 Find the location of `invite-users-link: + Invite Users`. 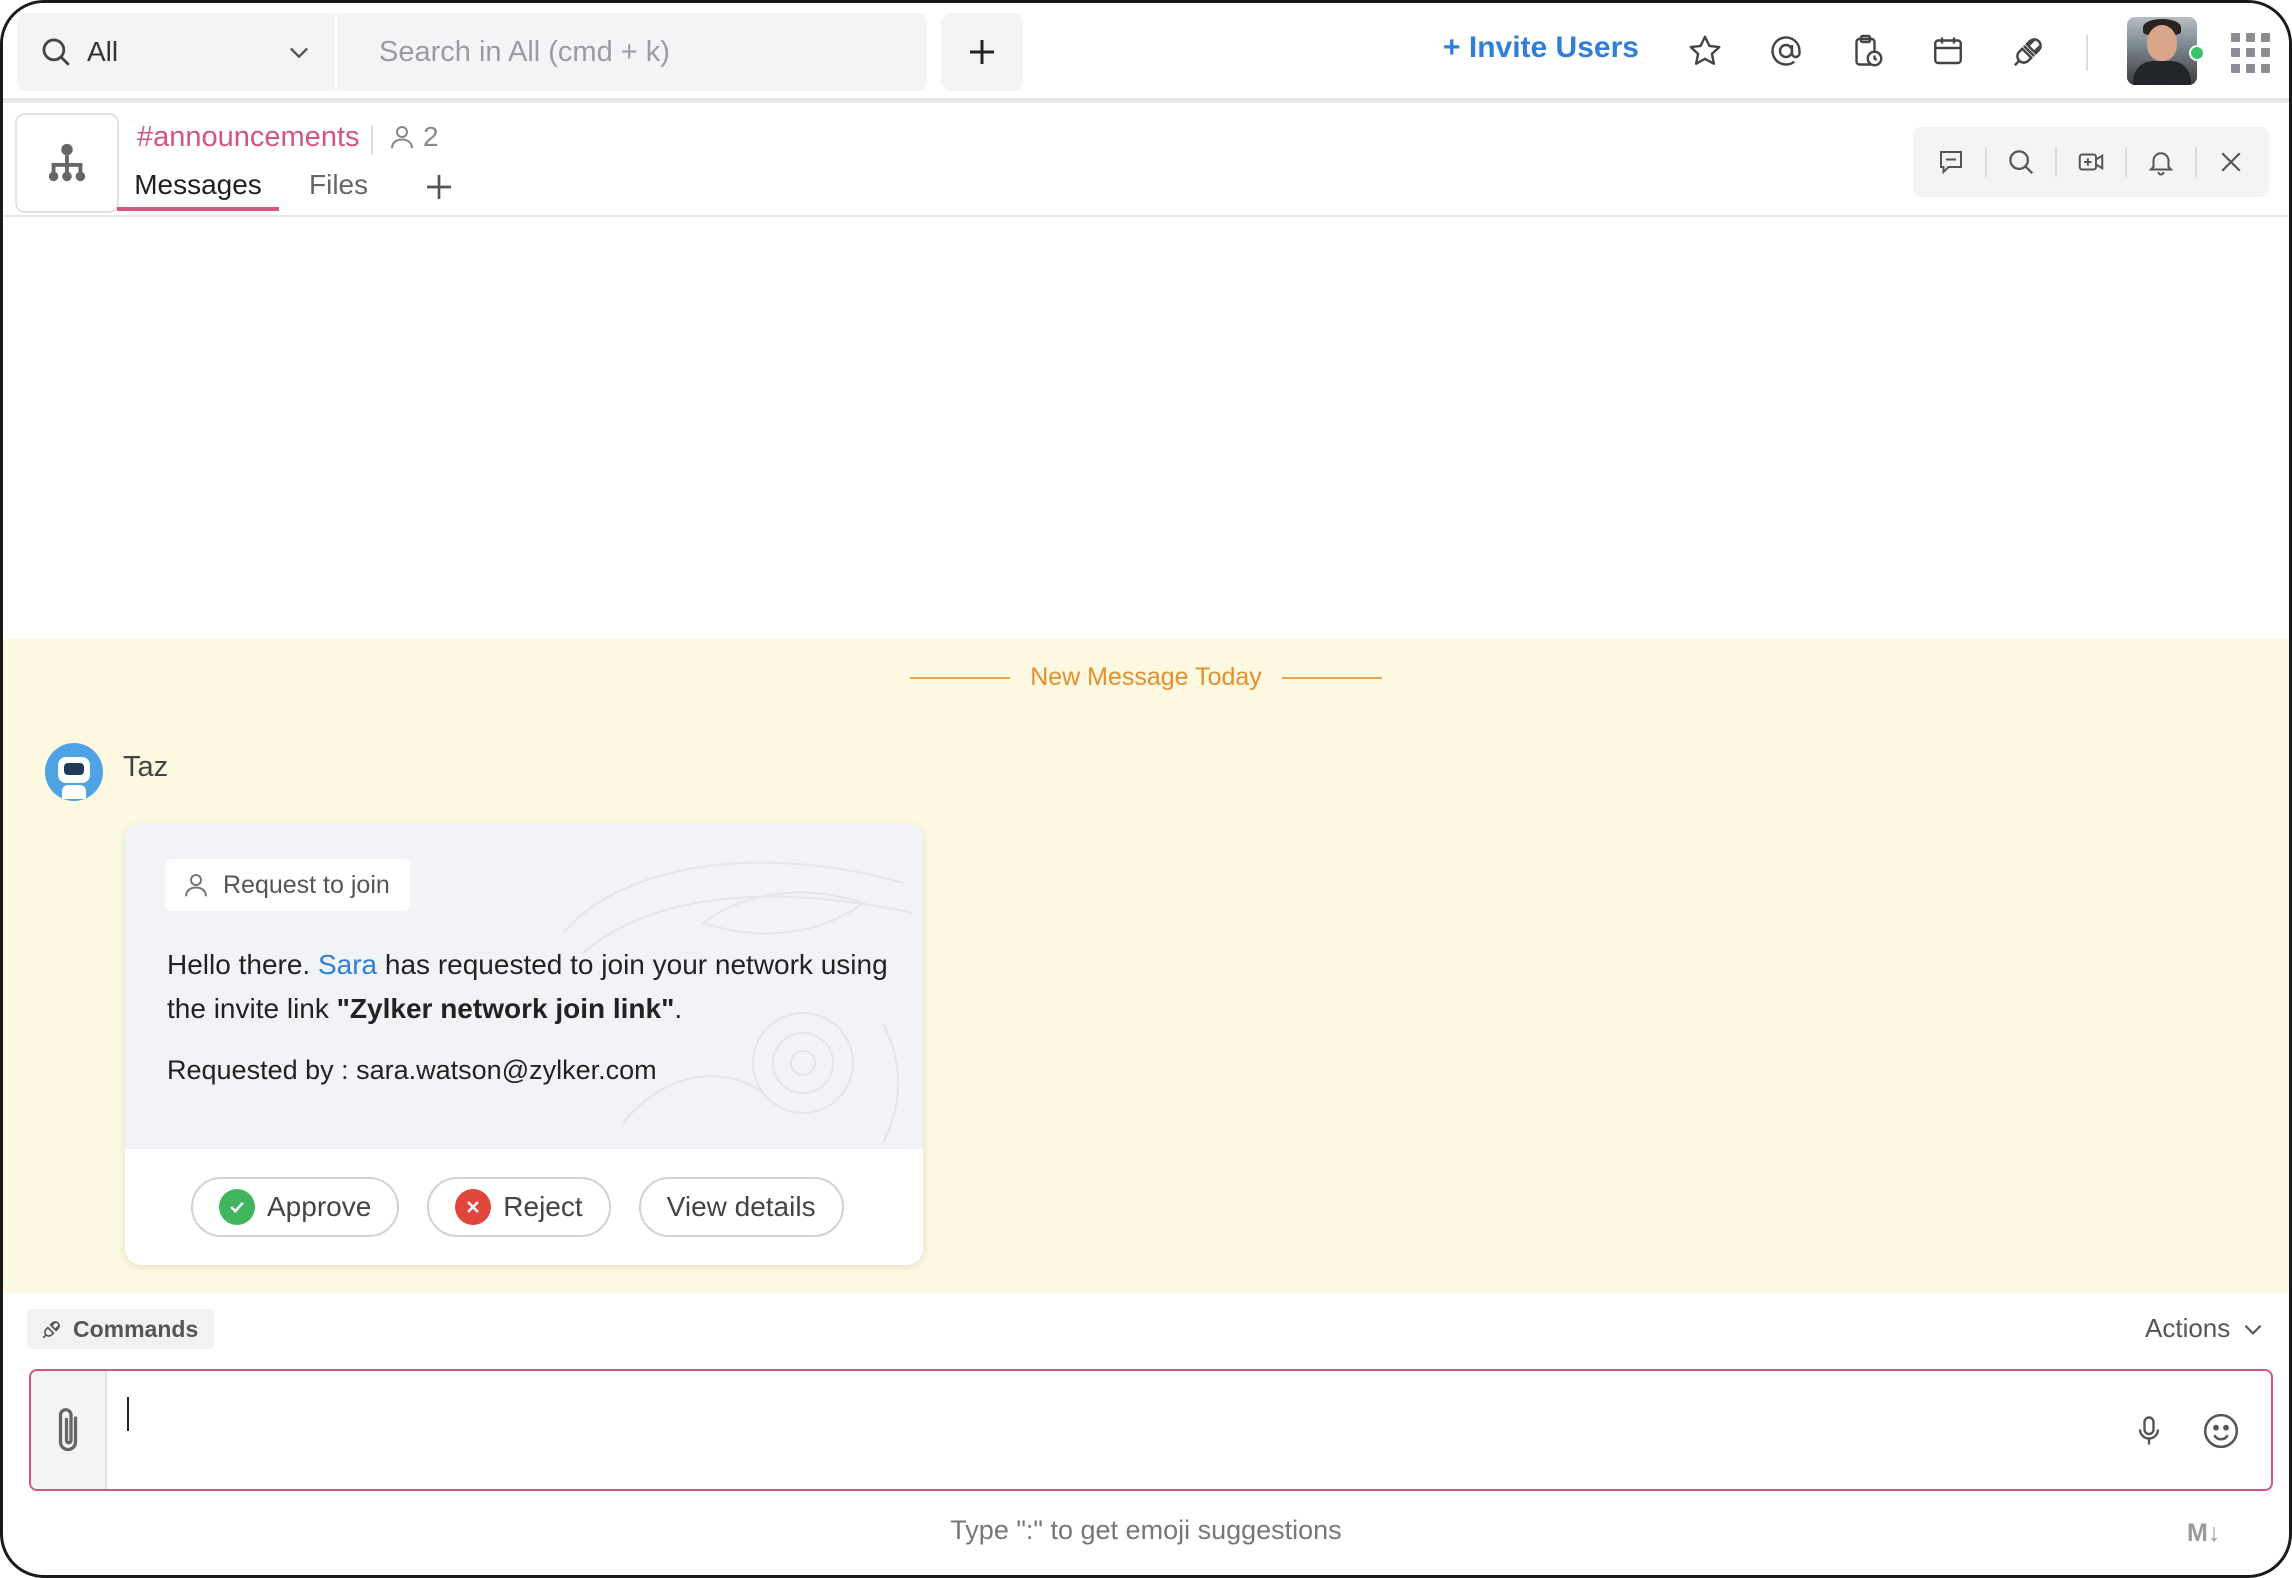

invite-users-link: + Invite Users is located at coordinates (1541, 48).